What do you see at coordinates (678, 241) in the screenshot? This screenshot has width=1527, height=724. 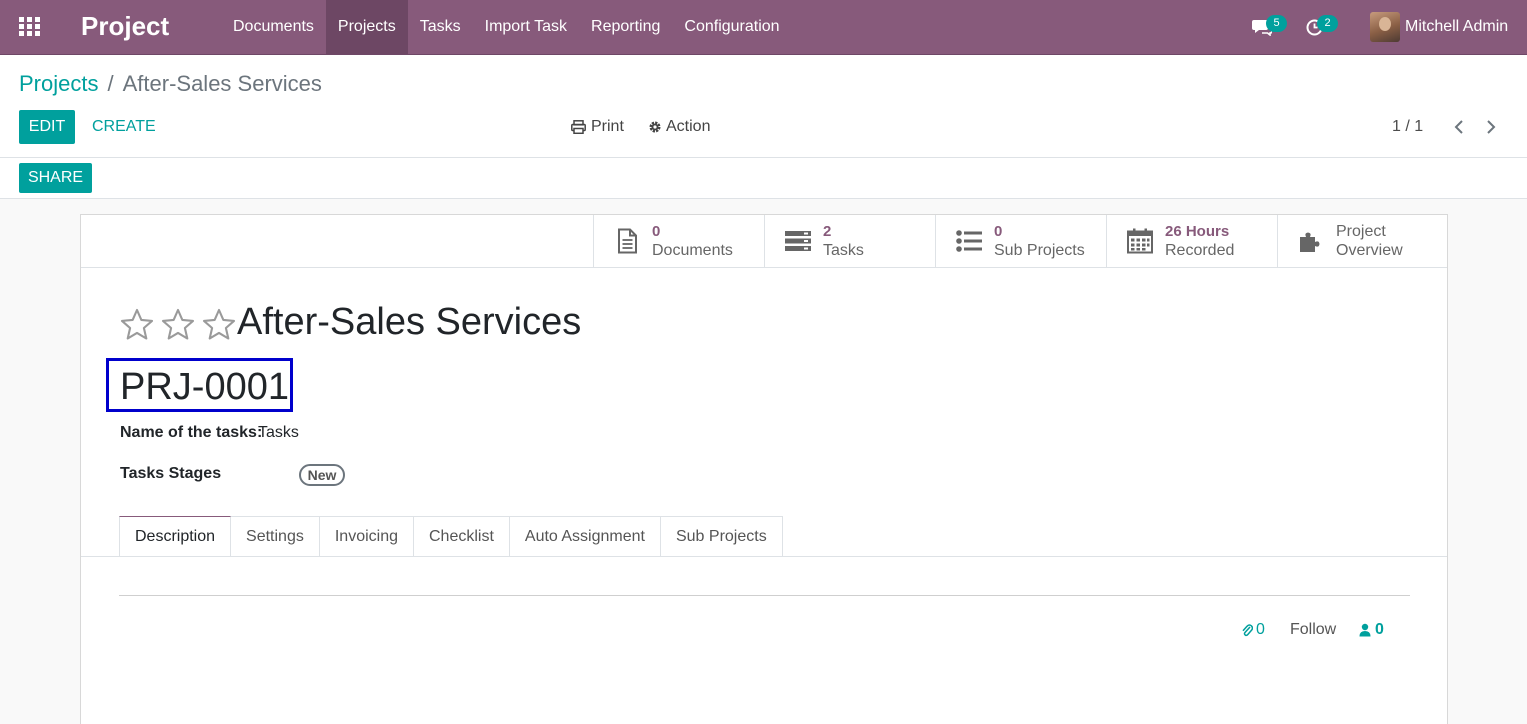 I see `documents-smart-button: 0 Documents` at bounding box center [678, 241].